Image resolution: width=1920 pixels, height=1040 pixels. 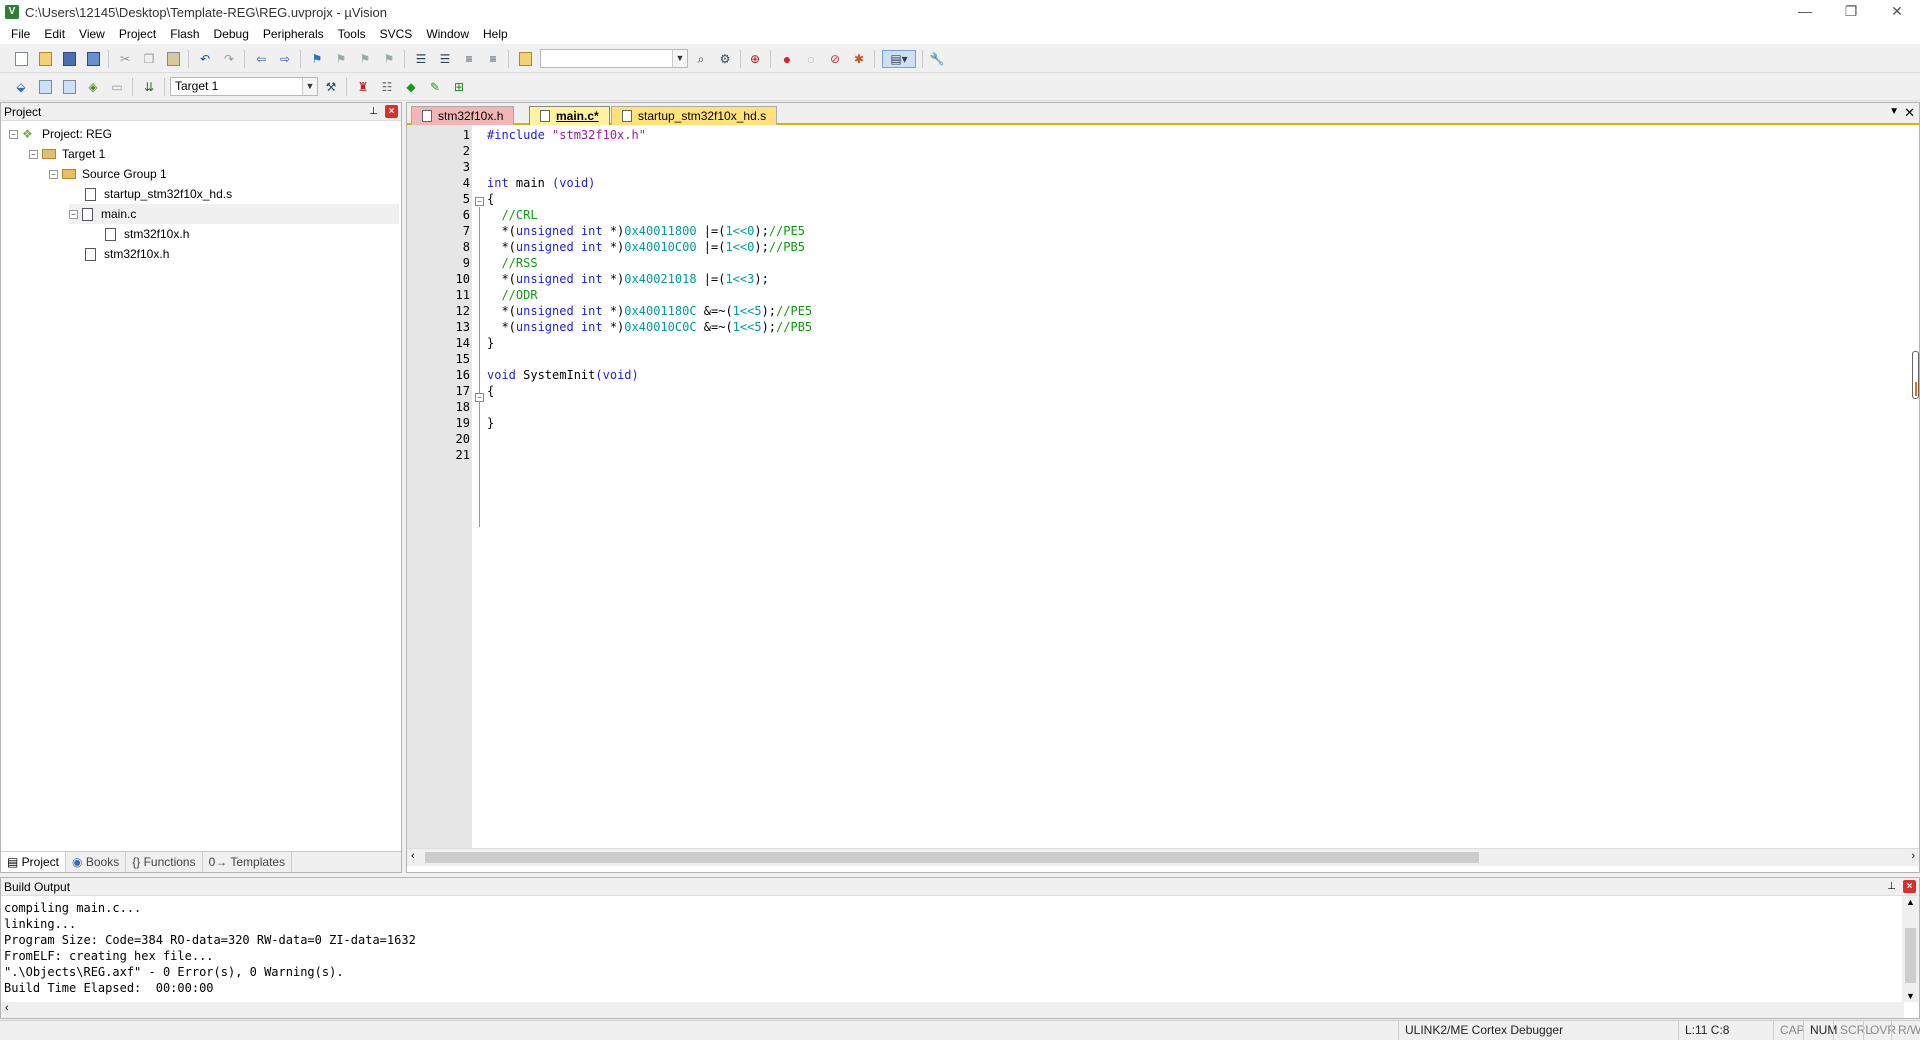 I want to click on indent-icon: ☰, so click(x=421, y=59).